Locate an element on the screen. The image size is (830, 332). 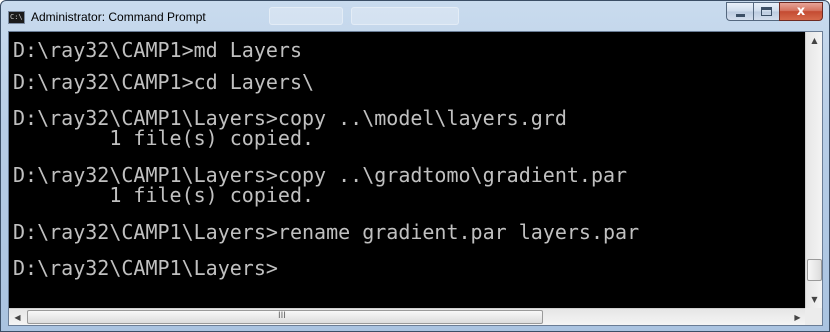
close-button: x is located at coordinates (801, 11).